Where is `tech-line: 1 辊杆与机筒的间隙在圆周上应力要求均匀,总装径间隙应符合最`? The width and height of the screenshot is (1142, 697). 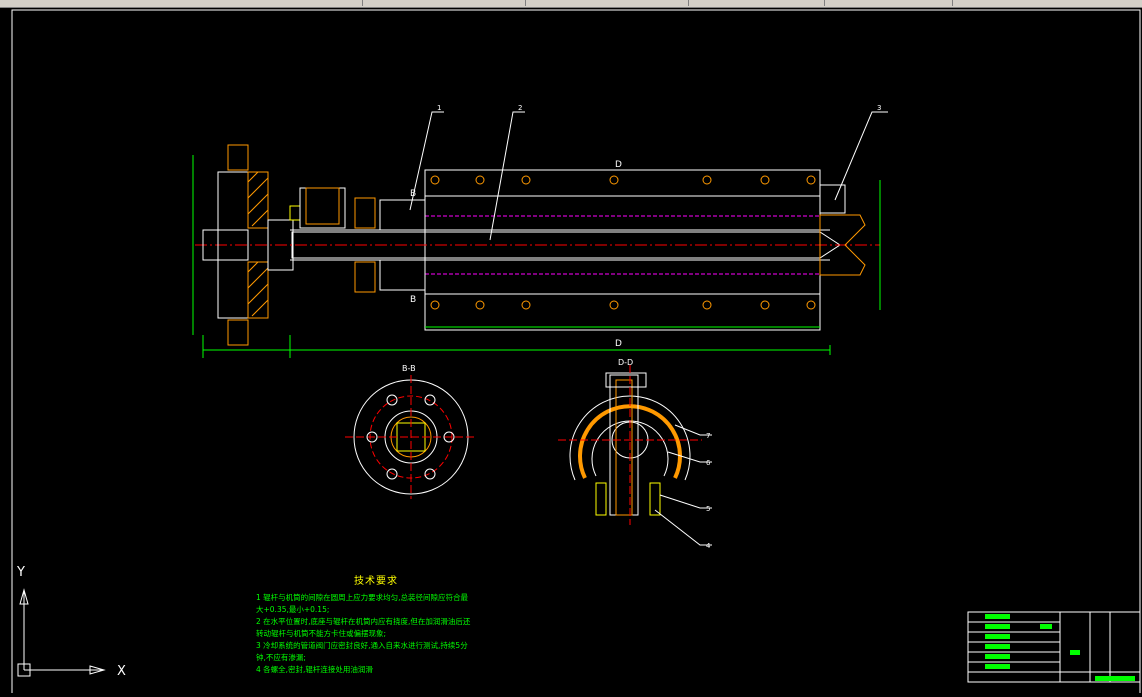 tech-line: 1 辊杆与机筒的间隙在圆周上应力要求均匀,总装径间隙应符合最 is located at coordinates (362, 597).